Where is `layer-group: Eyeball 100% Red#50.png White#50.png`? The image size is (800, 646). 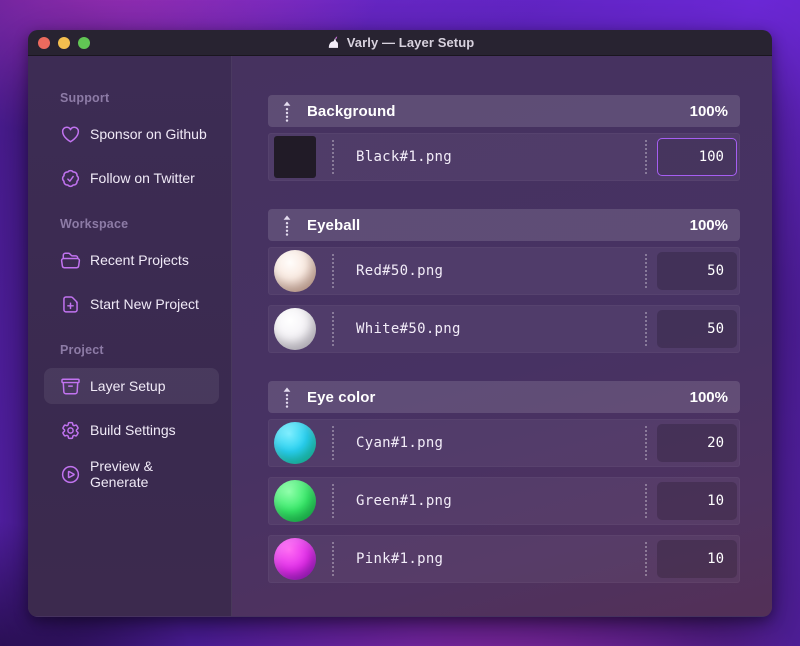 layer-group: Eyeball 100% Red#50.png White#50.png is located at coordinates (504, 281).